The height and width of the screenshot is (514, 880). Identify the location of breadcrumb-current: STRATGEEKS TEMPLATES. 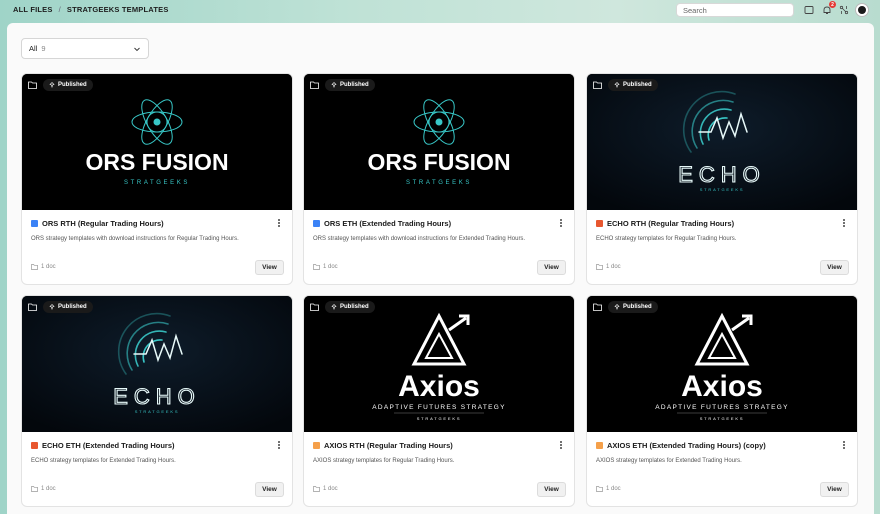
(117, 9).